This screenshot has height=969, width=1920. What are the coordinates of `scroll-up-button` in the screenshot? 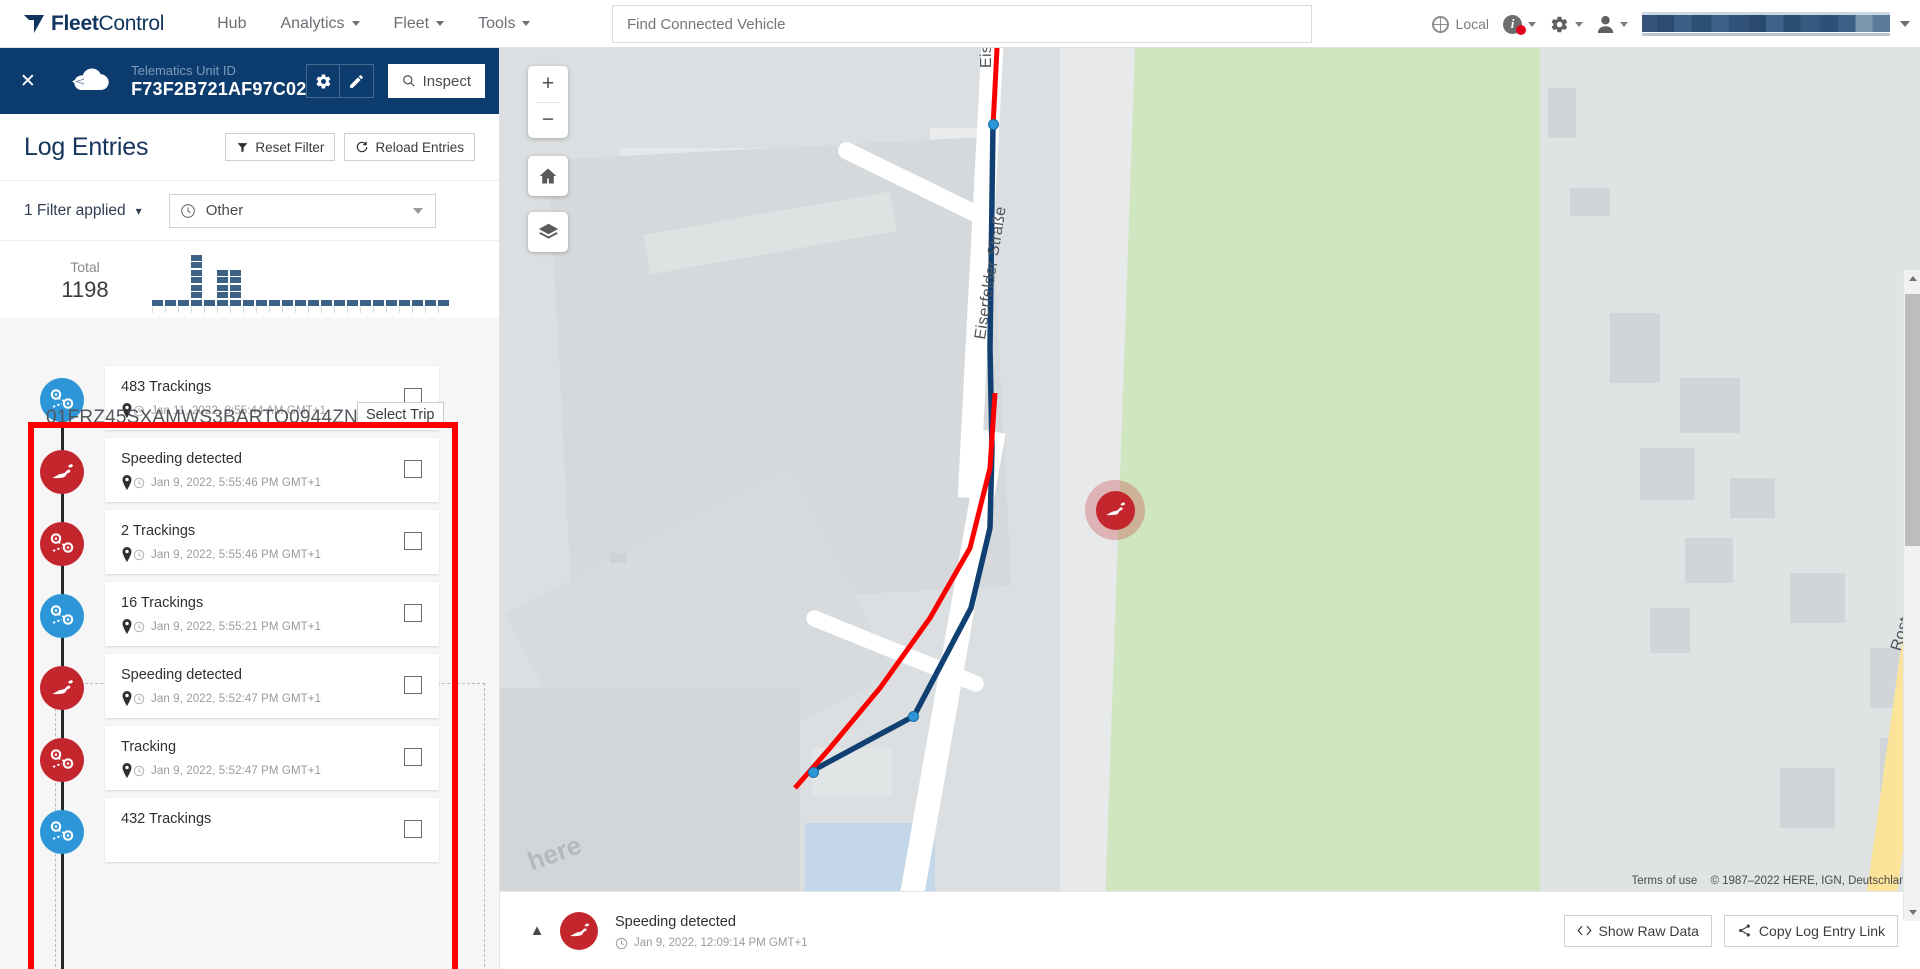 It's located at (1912, 278).